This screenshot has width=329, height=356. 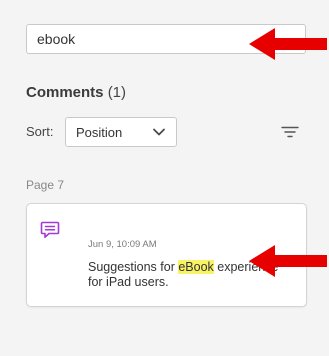 I want to click on sort-dropdown: Position, so click(x=121, y=132).